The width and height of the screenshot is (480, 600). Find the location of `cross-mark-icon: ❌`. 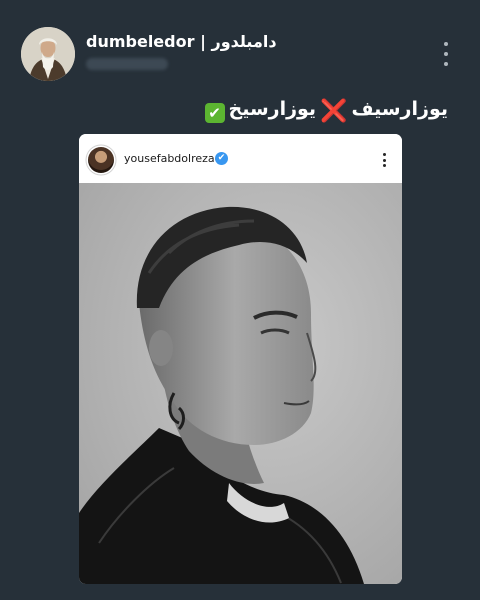

cross-mark-icon: ❌ is located at coordinates (334, 111).